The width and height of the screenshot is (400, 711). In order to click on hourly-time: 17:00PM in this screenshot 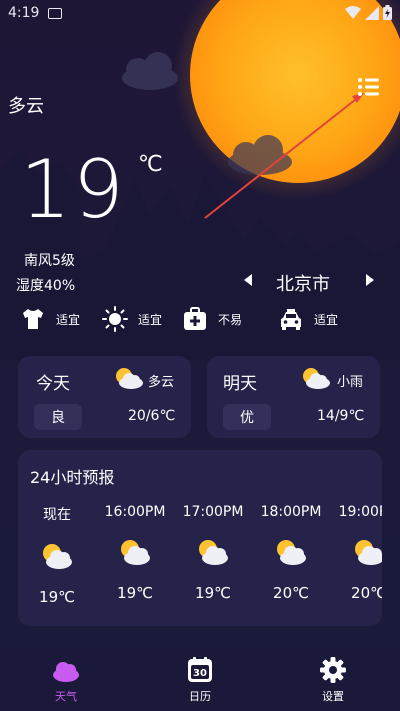, I will do `click(213, 512)`.